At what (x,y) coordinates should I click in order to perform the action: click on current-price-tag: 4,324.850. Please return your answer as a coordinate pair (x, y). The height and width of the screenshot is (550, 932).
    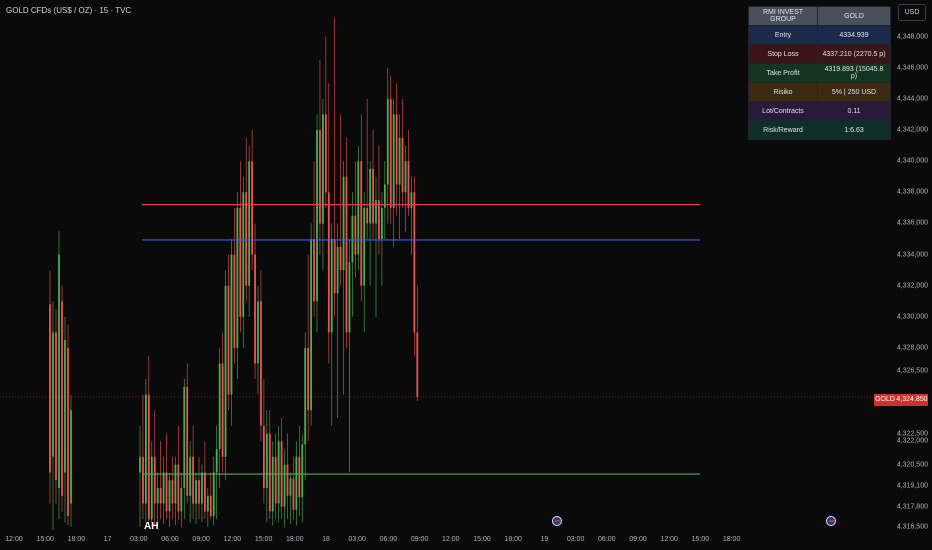
    Looking at the image, I should click on (912, 400).